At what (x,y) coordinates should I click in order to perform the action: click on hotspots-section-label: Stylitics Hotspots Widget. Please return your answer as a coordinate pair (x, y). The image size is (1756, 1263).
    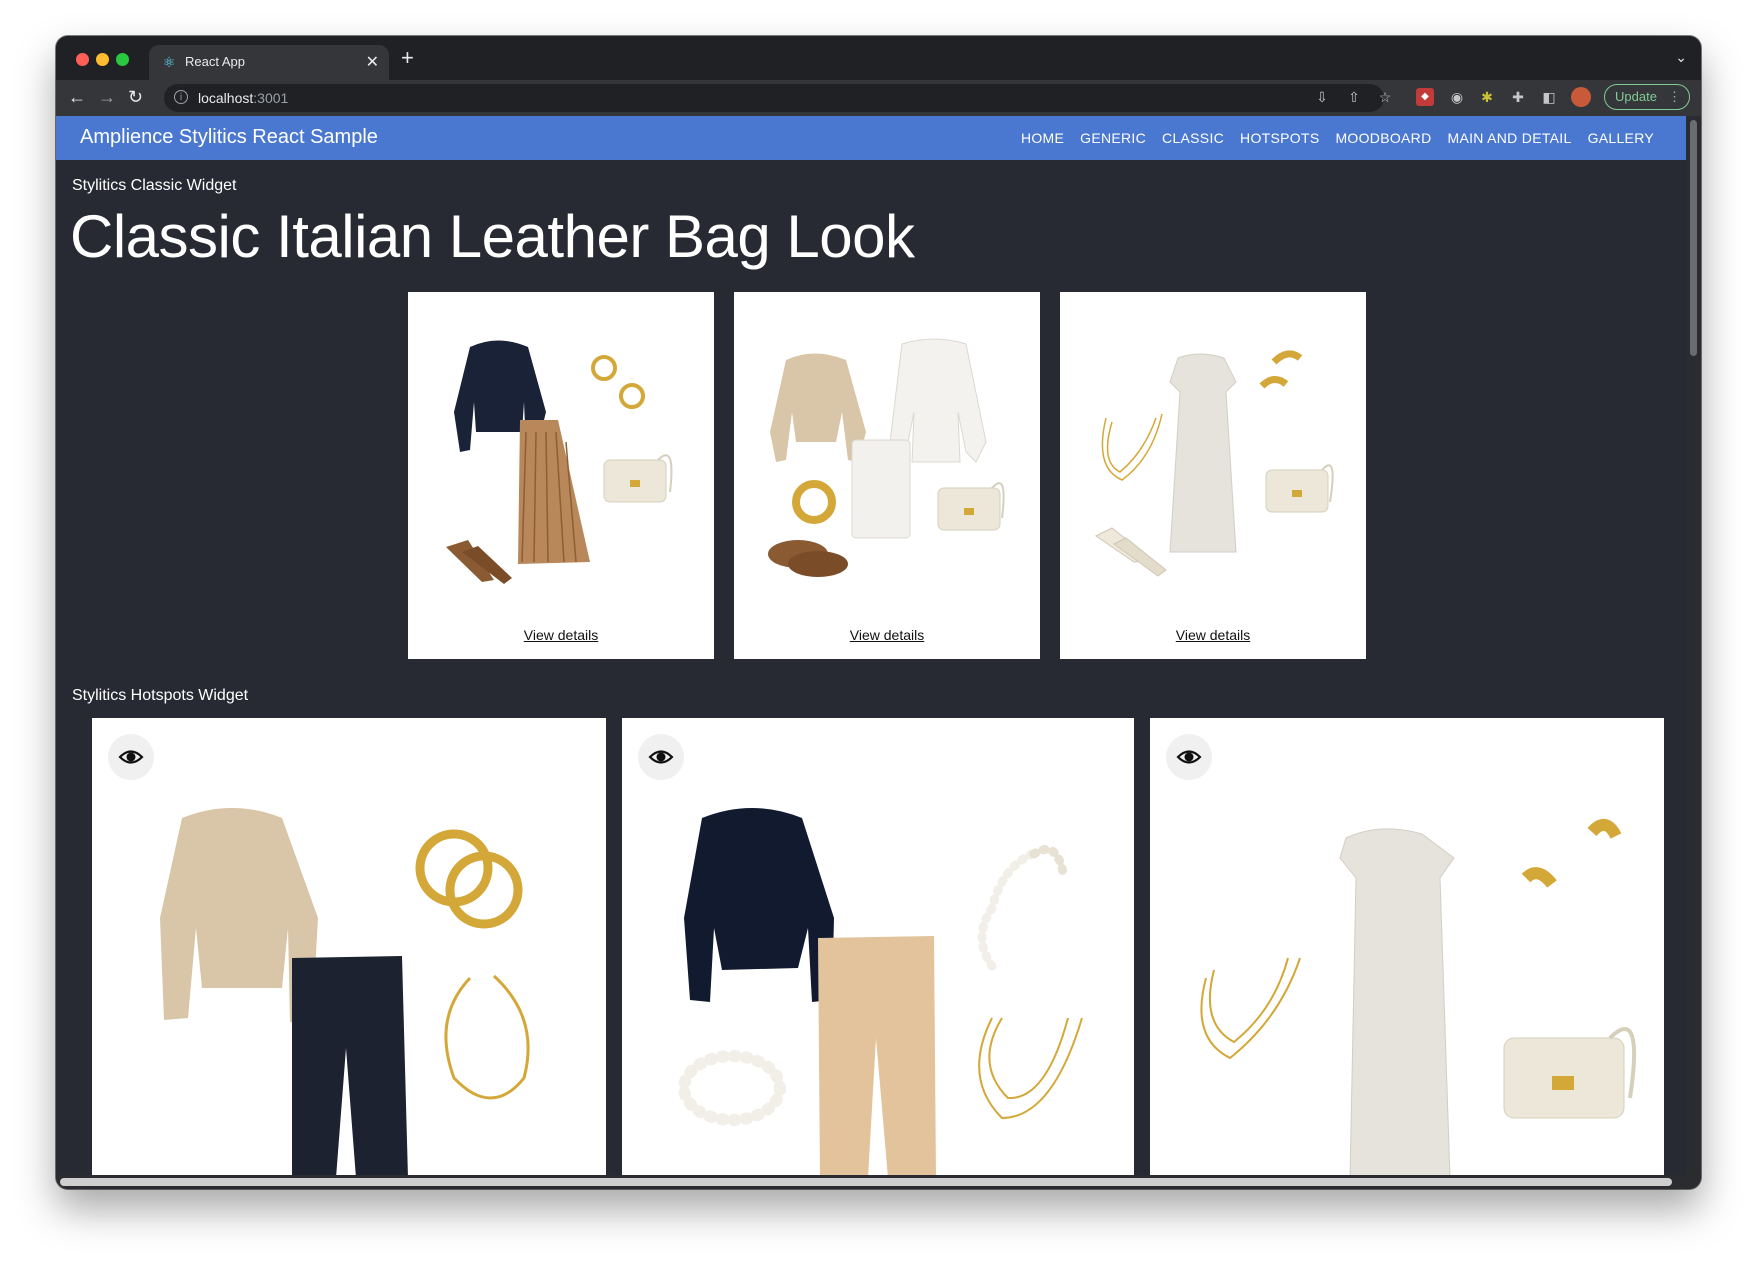
    Looking at the image, I should click on (160, 695).